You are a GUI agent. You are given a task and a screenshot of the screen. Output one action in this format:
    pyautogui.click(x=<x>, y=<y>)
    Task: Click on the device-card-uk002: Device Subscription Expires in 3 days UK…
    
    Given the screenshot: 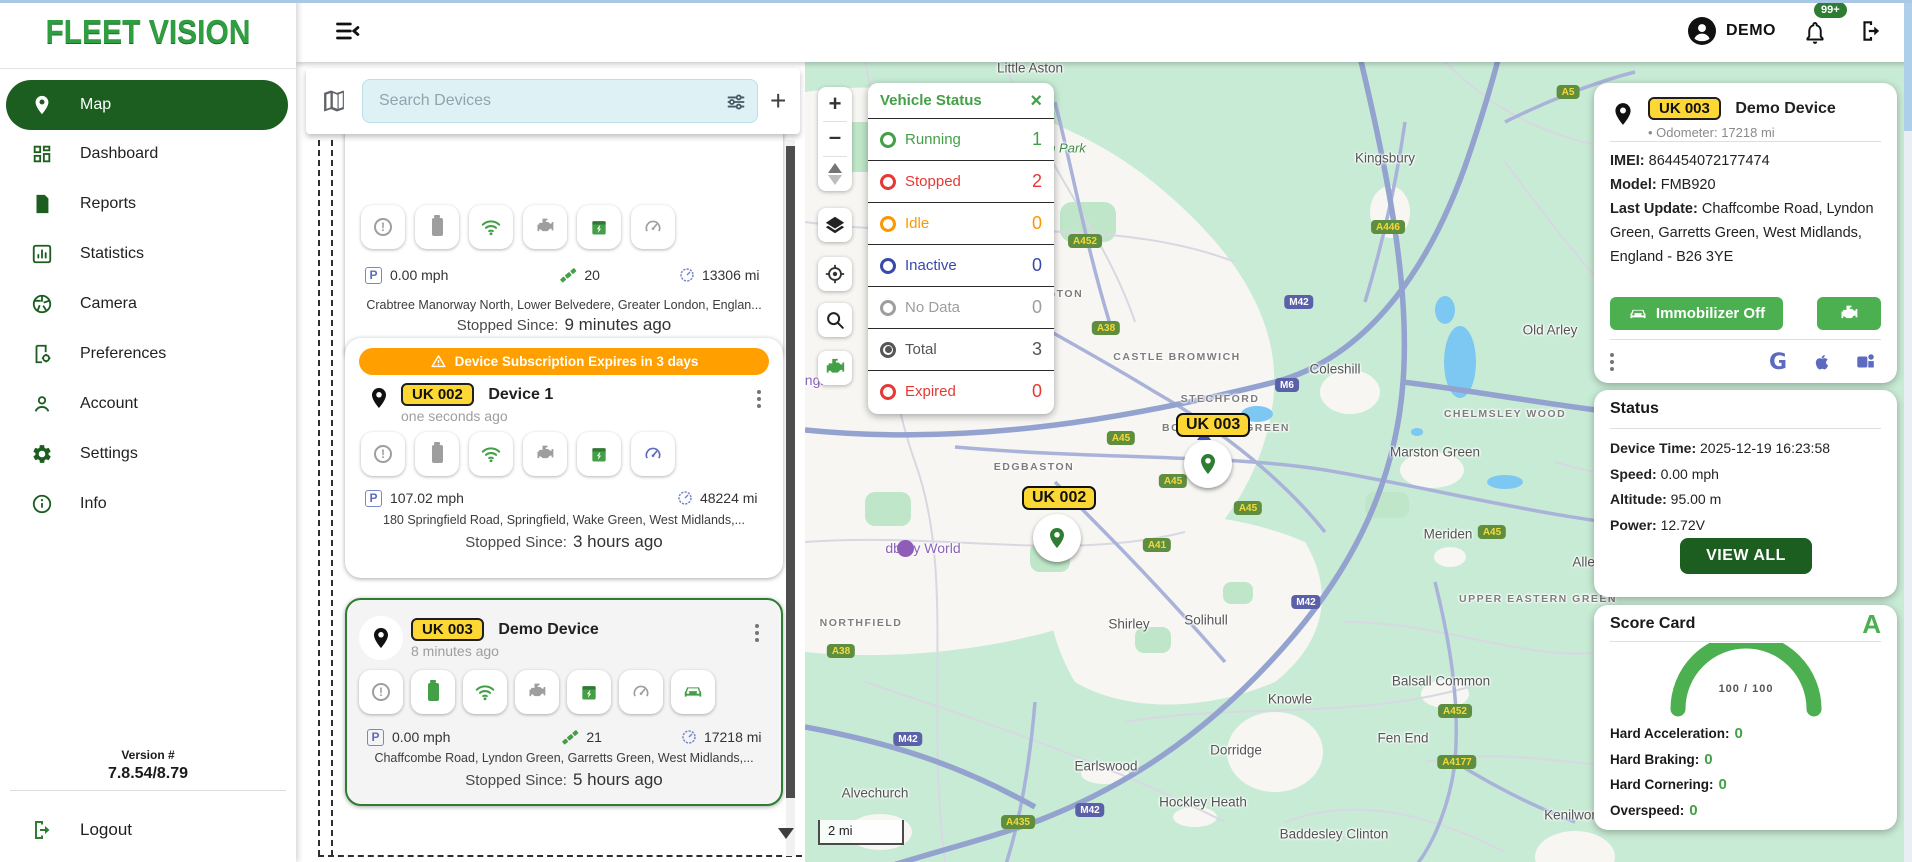 What is the action you would take?
    pyautogui.click(x=564, y=458)
    